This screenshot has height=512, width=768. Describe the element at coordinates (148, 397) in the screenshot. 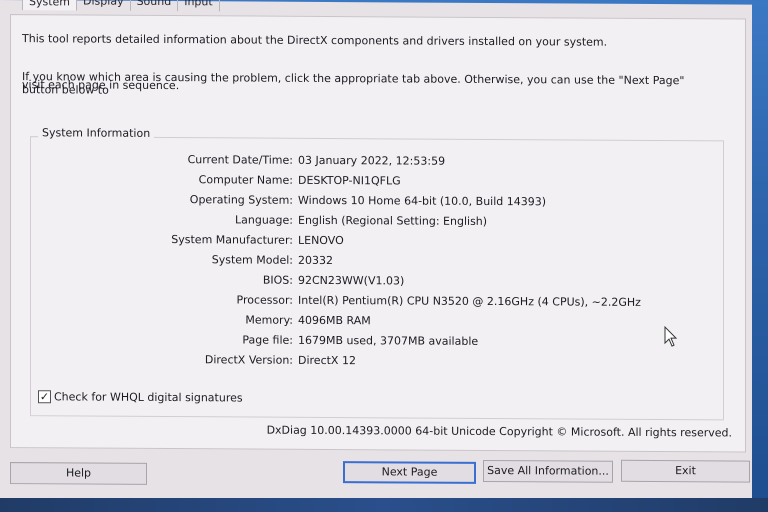

I see `whql-checkbox-label: Check for WHQL digital signatures` at that location.